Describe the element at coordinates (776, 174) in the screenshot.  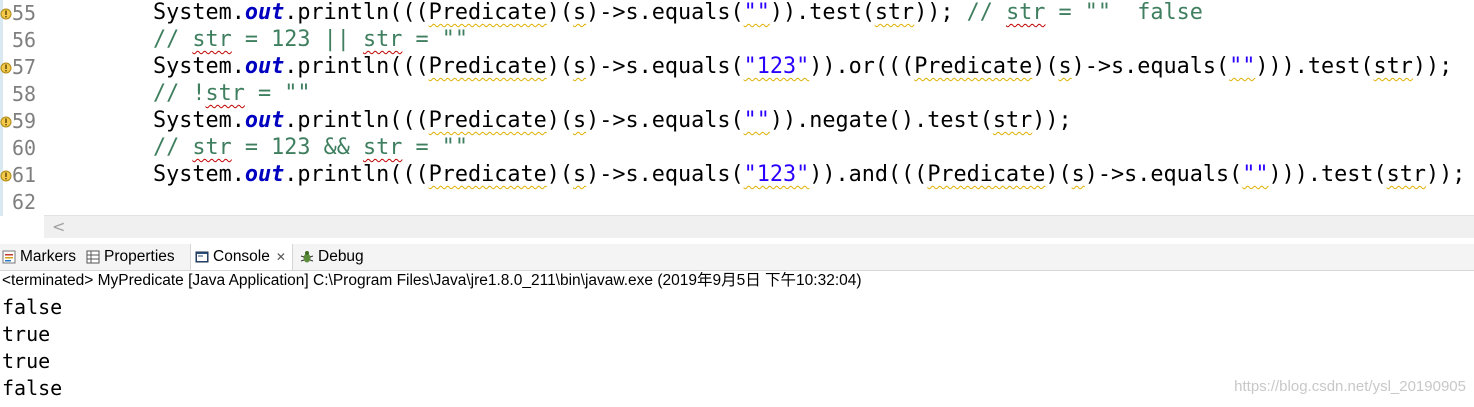
I see `code-token: "123"` at that location.